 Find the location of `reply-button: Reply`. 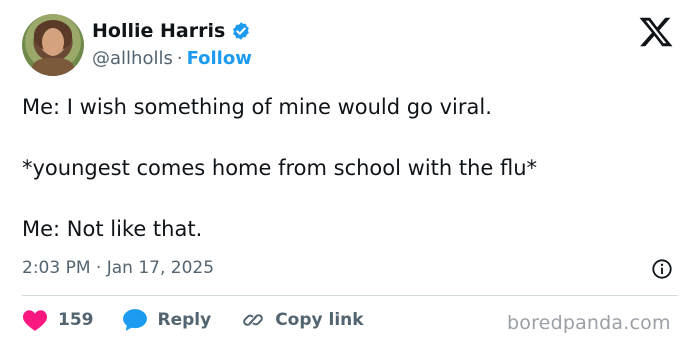

reply-button: Reply is located at coordinates (167, 320).